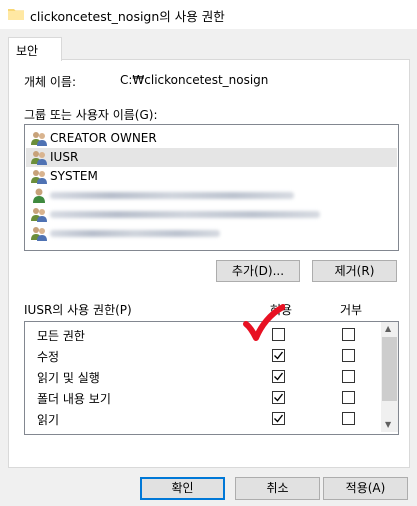 The width and height of the screenshot is (417, 506). Describe the element at coordinates (202, 397) in the screenshot. I see `permission-row: 폴더 내용 보기` at that location.